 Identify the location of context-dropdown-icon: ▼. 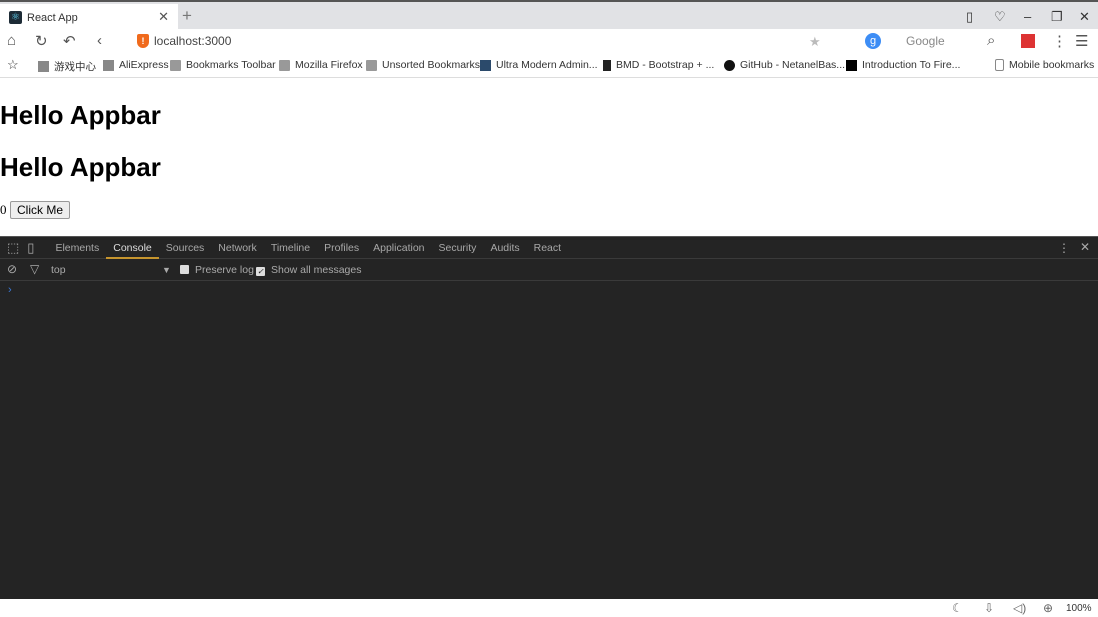
(166, 270).